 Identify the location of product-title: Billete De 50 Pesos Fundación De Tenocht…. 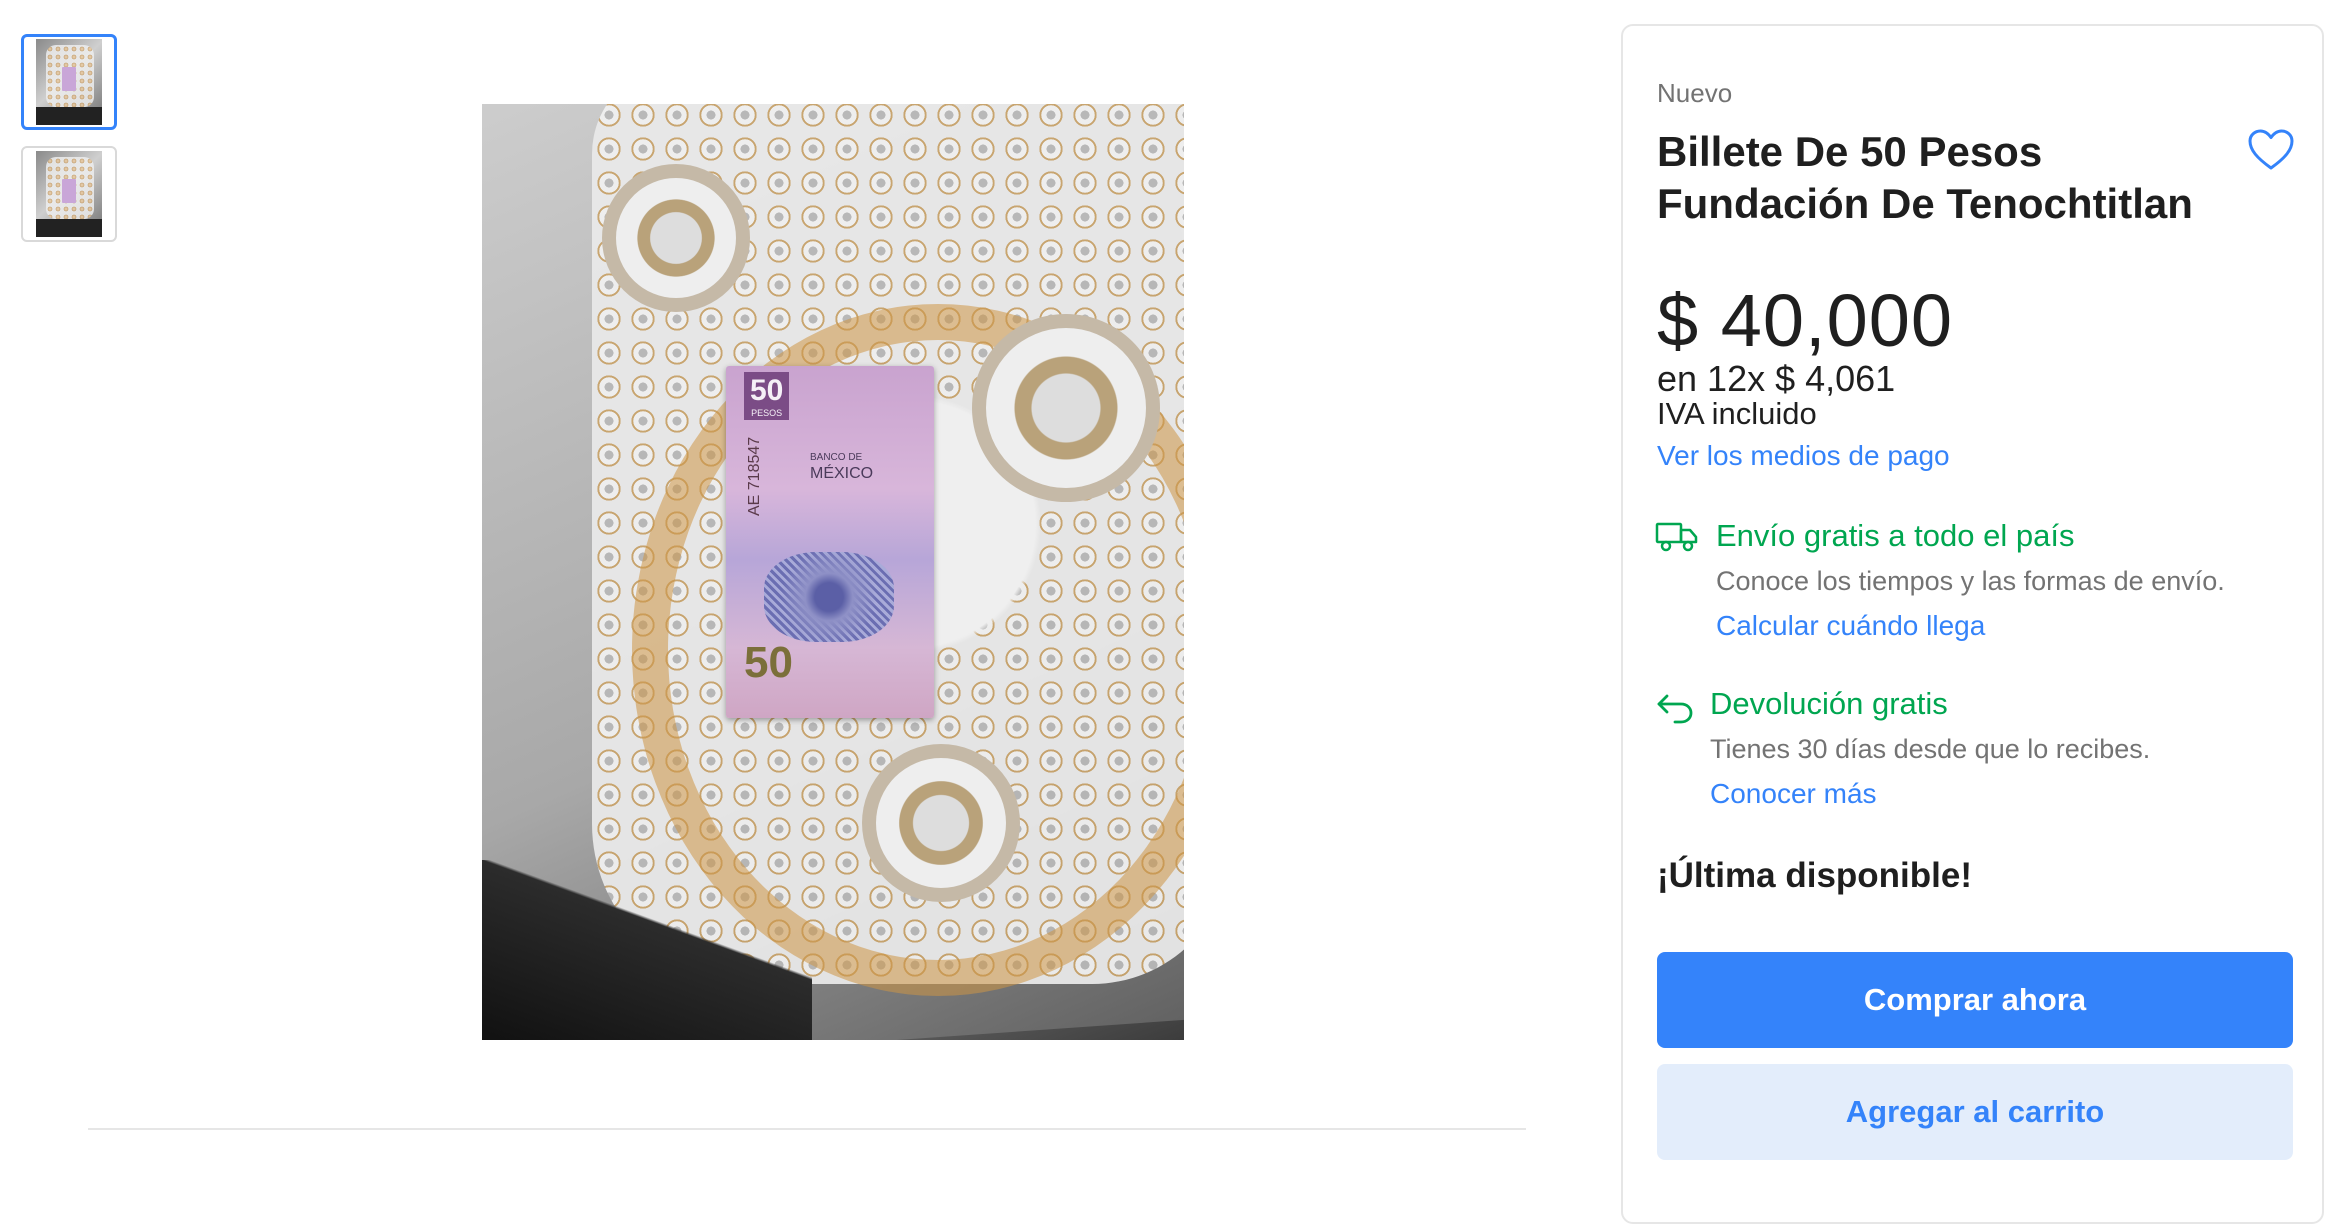
(1925, 177).